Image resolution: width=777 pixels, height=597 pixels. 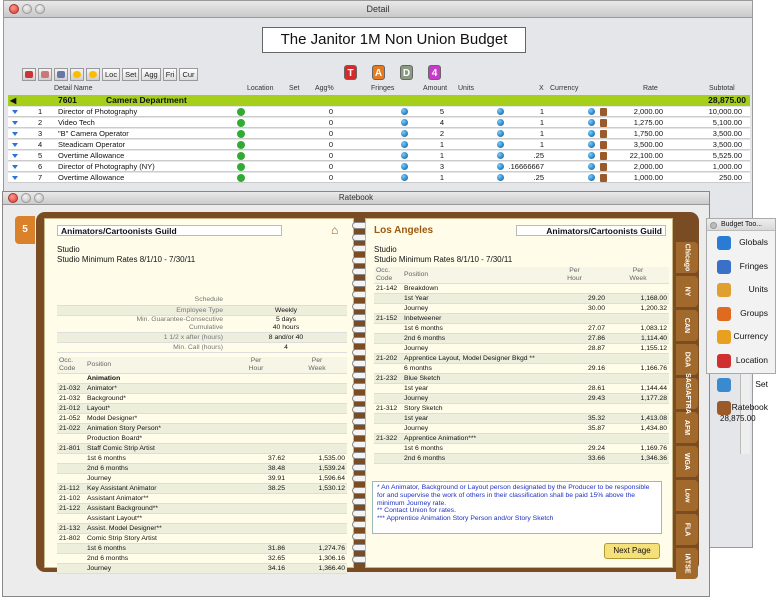 I want to click on col-location: Location, so click(x=260, y=88).